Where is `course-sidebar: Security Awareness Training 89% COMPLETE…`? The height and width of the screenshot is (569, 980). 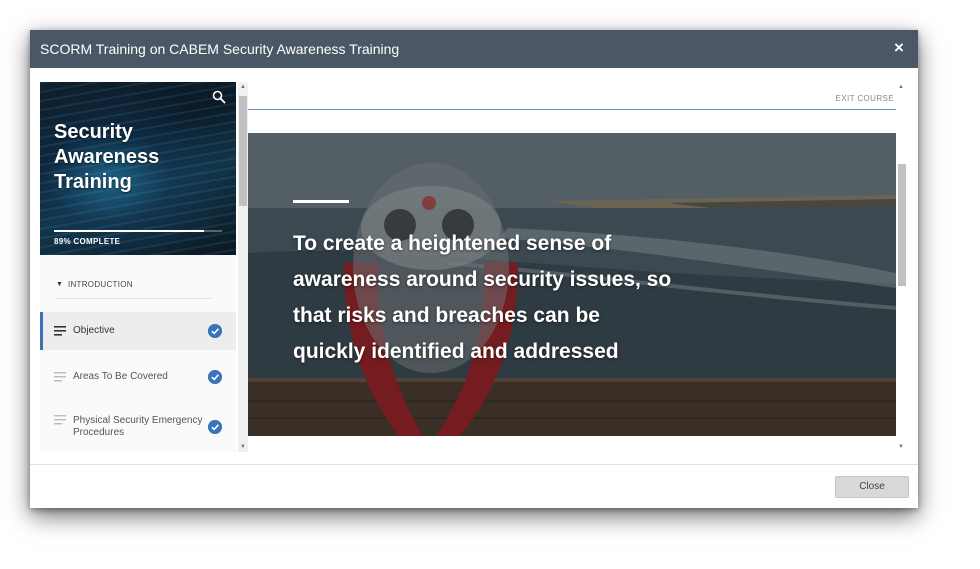 course-sidebar: Security Awareness Training 89% COMPLETE… is located at coordinates (138, 267).